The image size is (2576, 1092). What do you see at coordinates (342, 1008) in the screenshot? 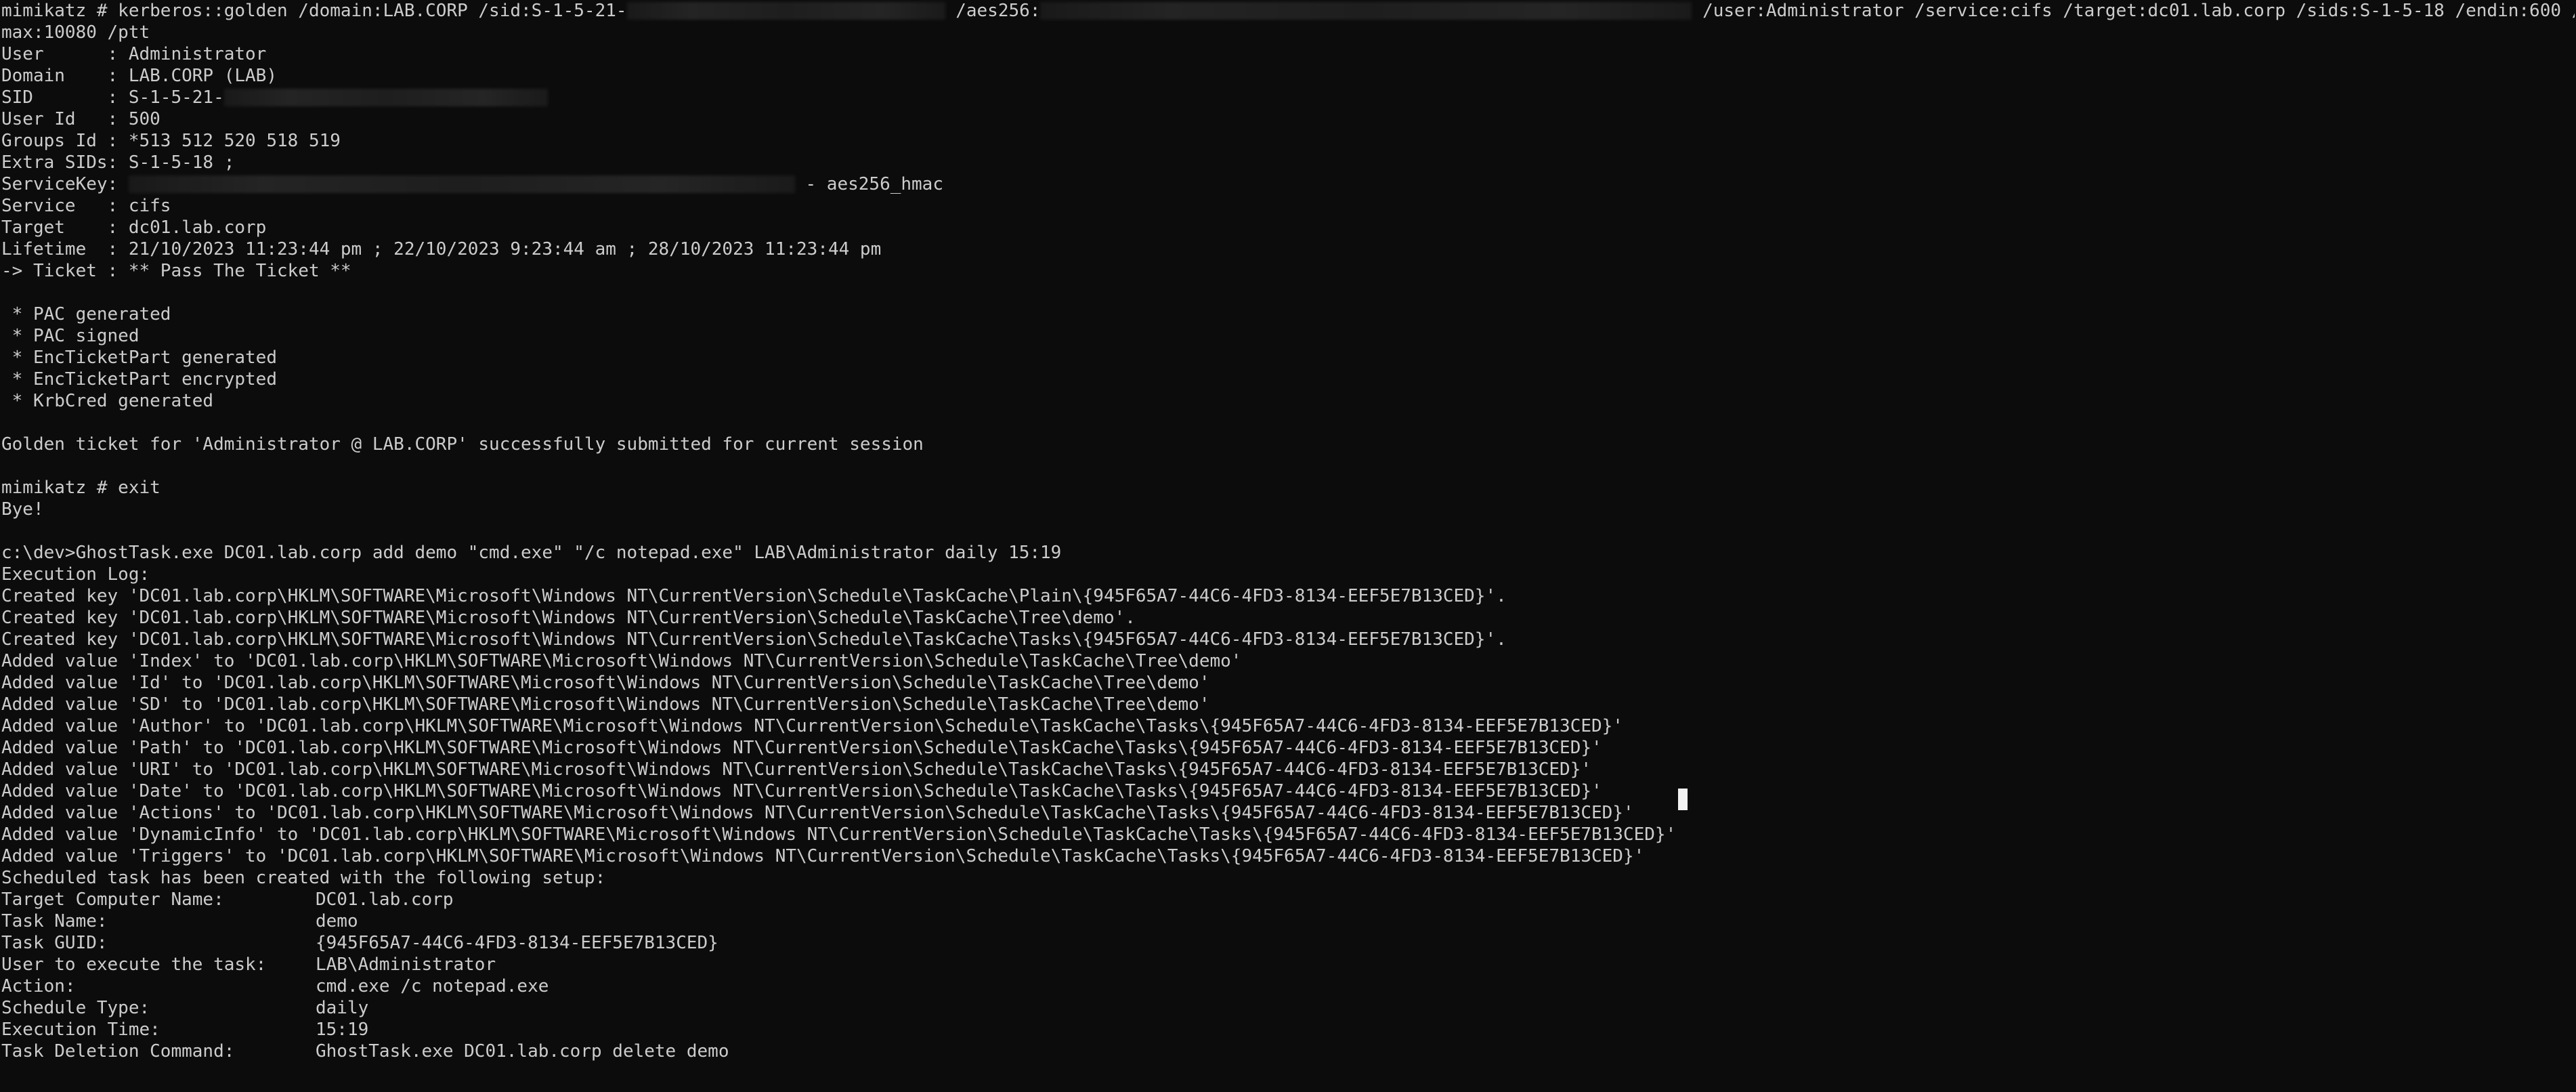
I see `setup-value: daily` at bounding box center [342, 1008].